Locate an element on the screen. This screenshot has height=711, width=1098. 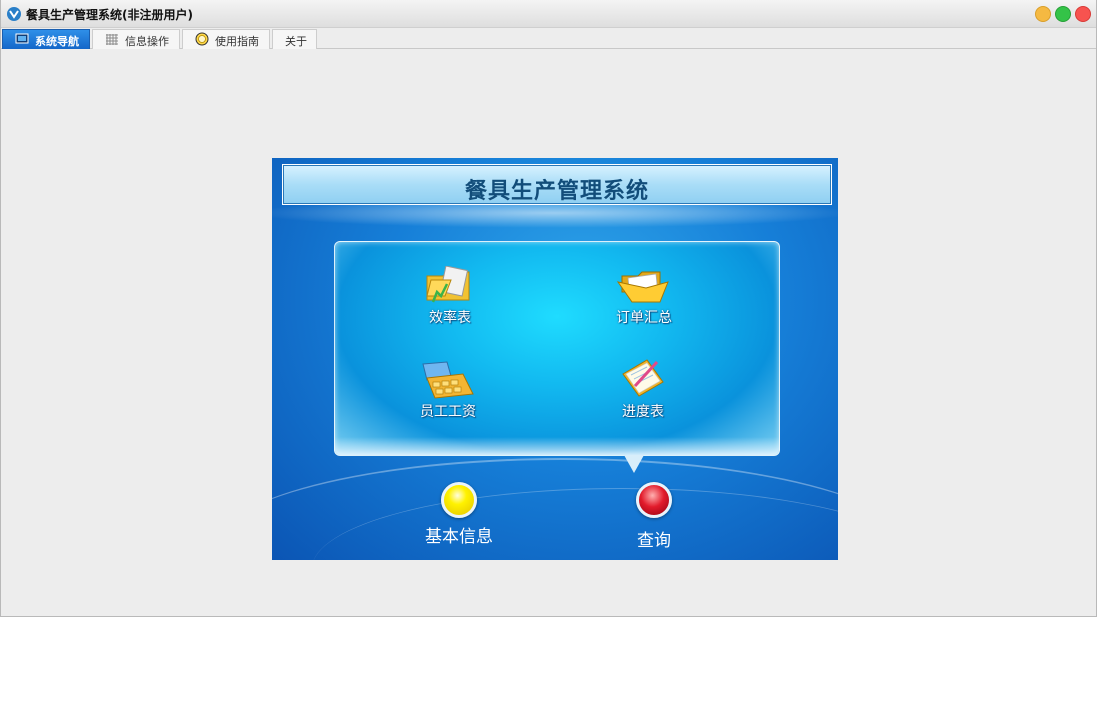
menu-item-label: 订单汇总 is located at coordinates (644, 318).